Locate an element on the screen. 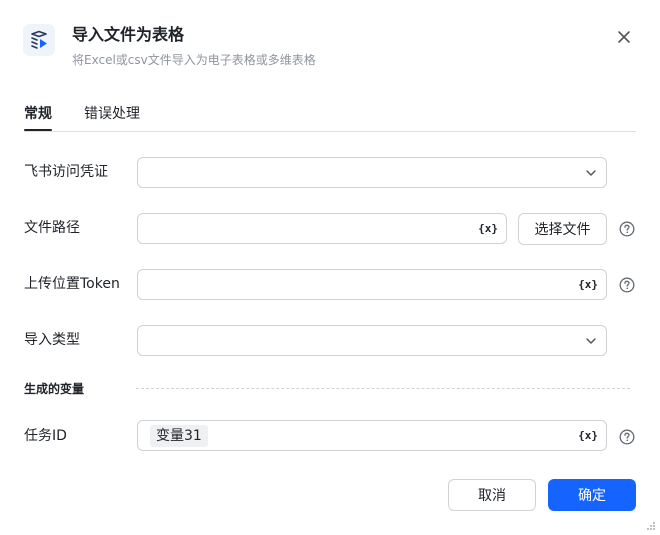 The width and height of the screenshot is (660, 535). task-id-label: 任务ID is located at coordinates (45, 436).